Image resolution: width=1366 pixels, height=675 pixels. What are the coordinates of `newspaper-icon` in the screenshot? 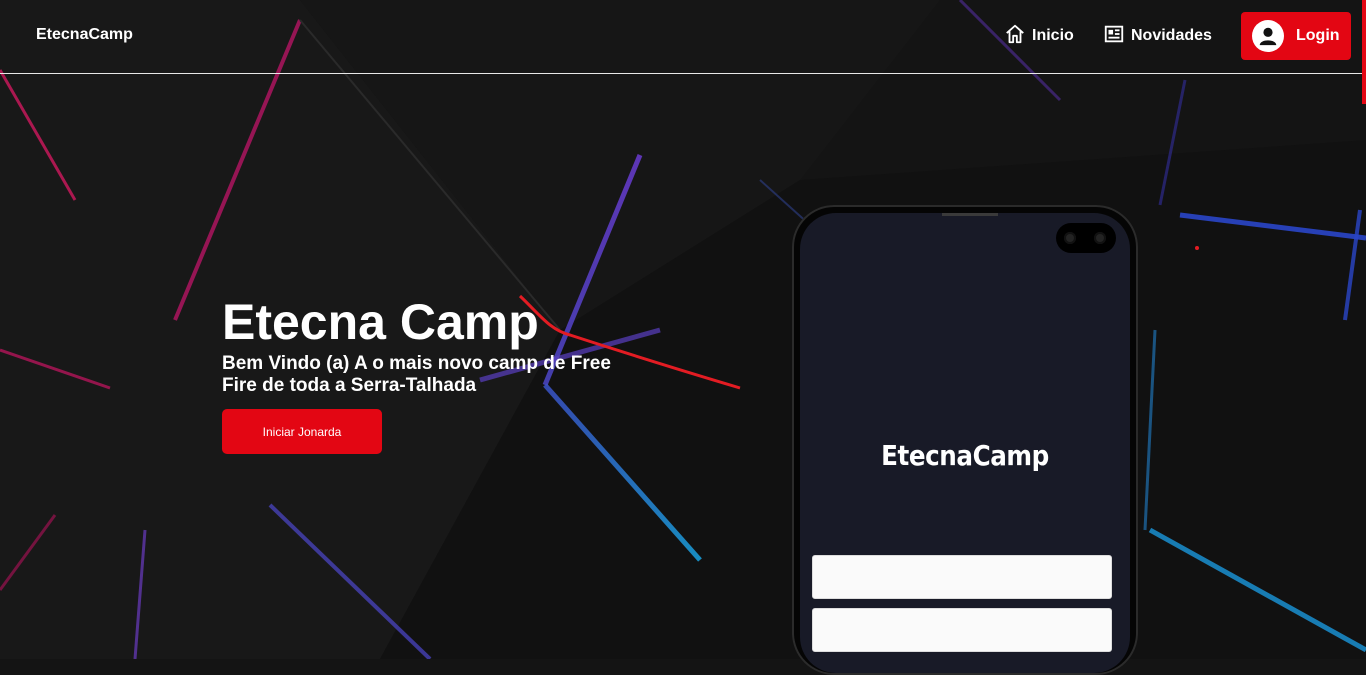 It's located at (1114, 36).